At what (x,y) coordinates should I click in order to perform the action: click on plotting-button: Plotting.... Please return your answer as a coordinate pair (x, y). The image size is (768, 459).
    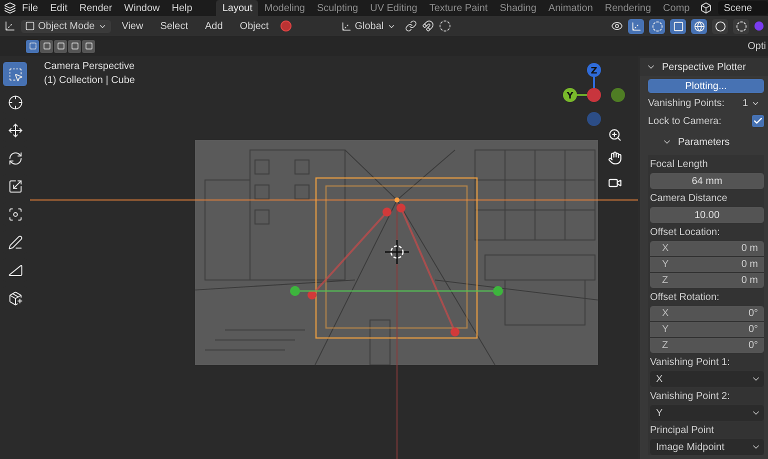
    Looking at the image, I should click on (706, 86).